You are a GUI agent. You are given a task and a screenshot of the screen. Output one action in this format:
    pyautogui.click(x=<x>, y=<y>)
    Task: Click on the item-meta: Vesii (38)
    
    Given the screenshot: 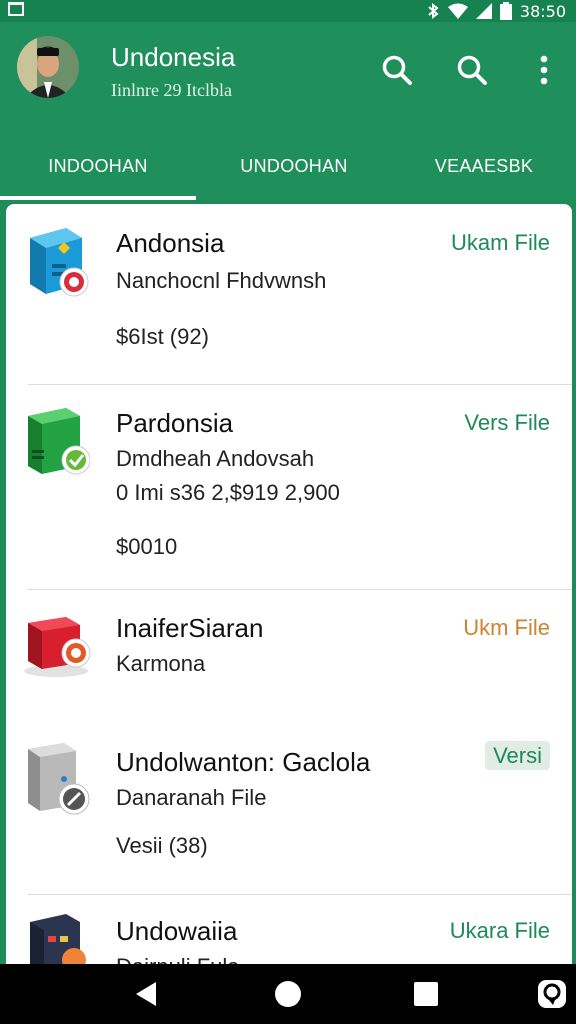 What is the action you would take?
    pyautogui.click(x=162, y=845)
    